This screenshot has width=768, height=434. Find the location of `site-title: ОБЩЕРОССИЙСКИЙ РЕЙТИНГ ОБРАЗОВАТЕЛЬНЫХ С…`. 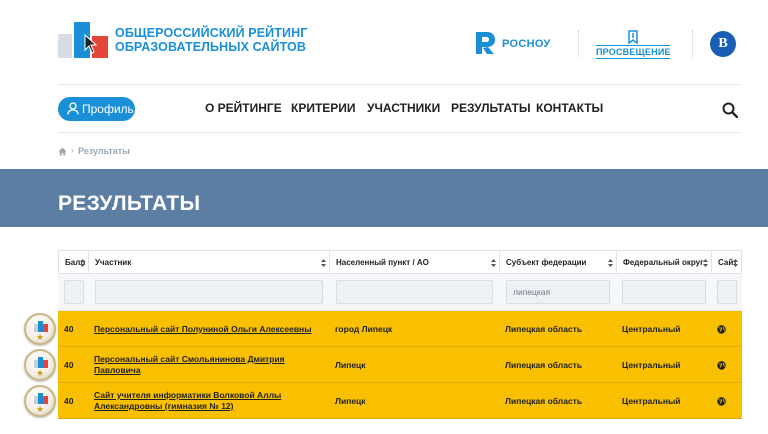

site-title: ОБЩЕРОССИЙСКИЙ РЕЙТИНГ ОБРАЗОВАТЕЛЬНЫХ С… is located at coordinates (215, 40).